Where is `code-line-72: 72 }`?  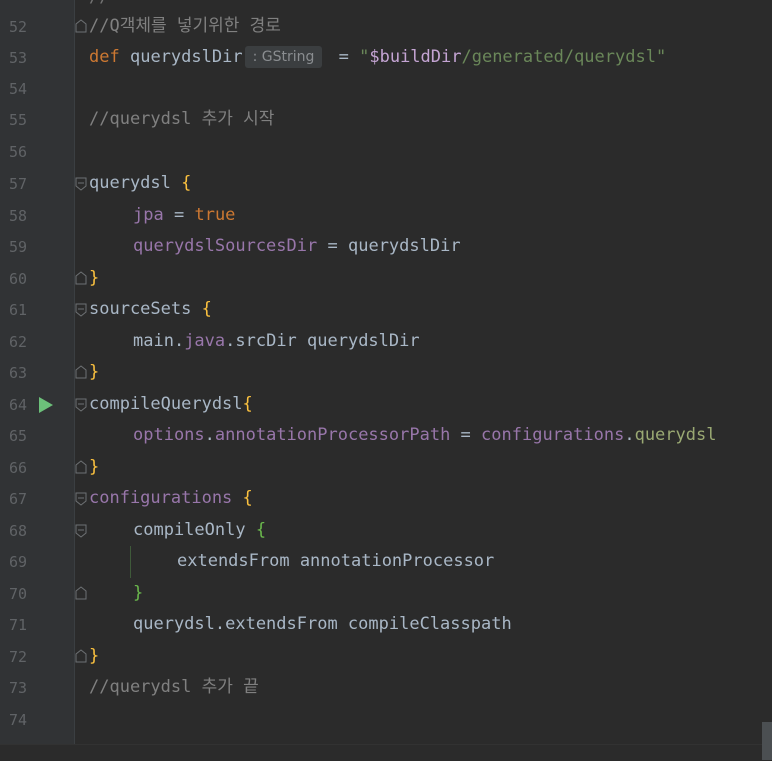
code-line-72: 72 } is located at coordinates (386, 656).